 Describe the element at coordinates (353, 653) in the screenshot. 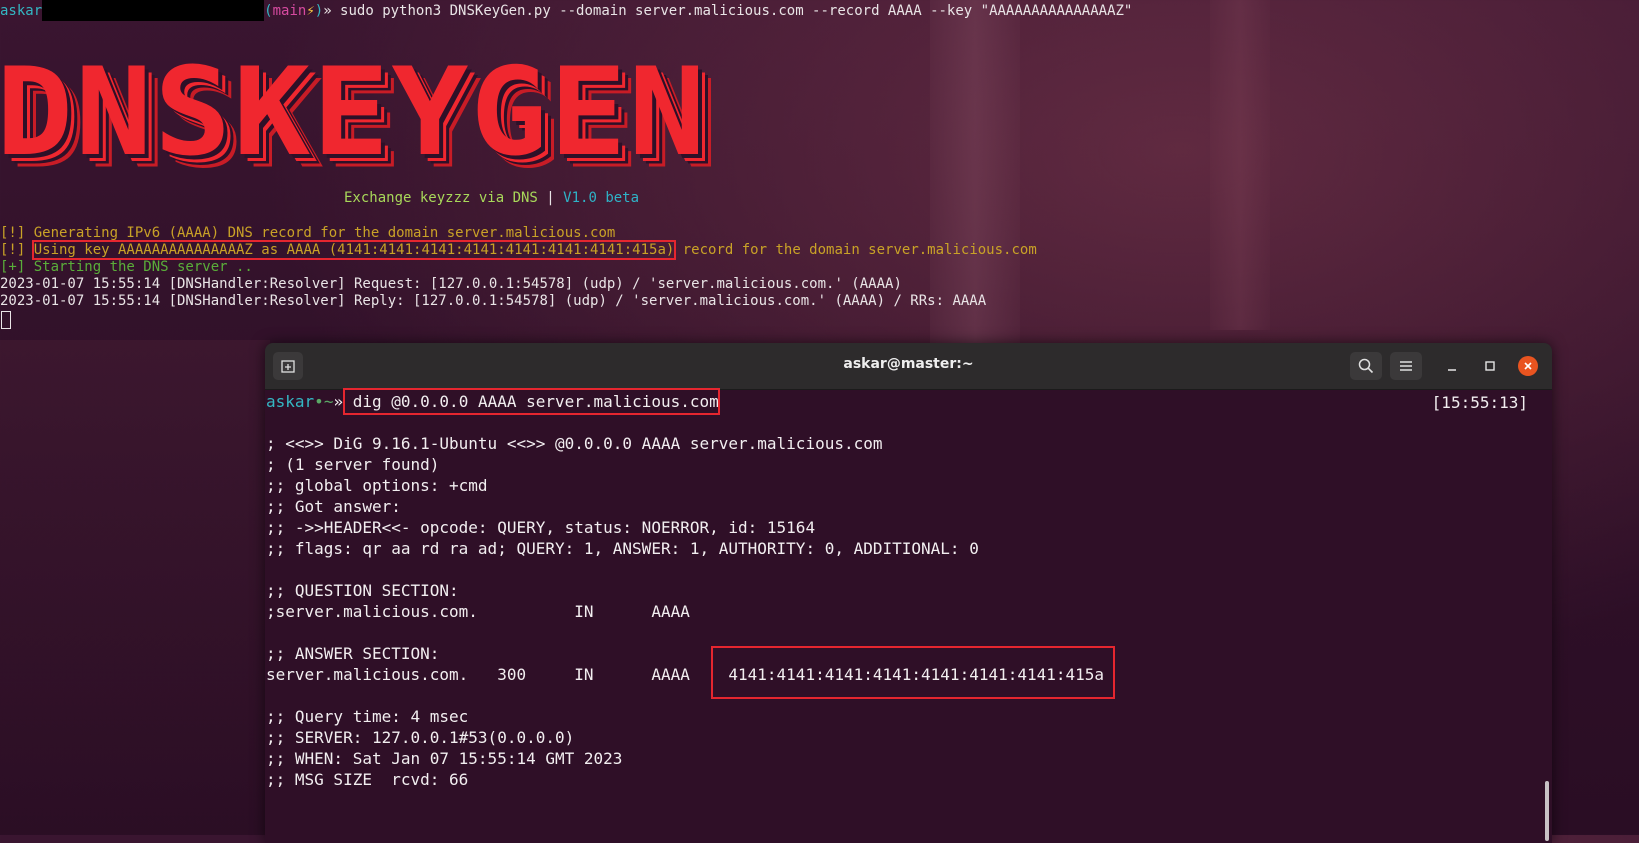

I see `output-line: ;; ANSWER SECTION:` at that location.